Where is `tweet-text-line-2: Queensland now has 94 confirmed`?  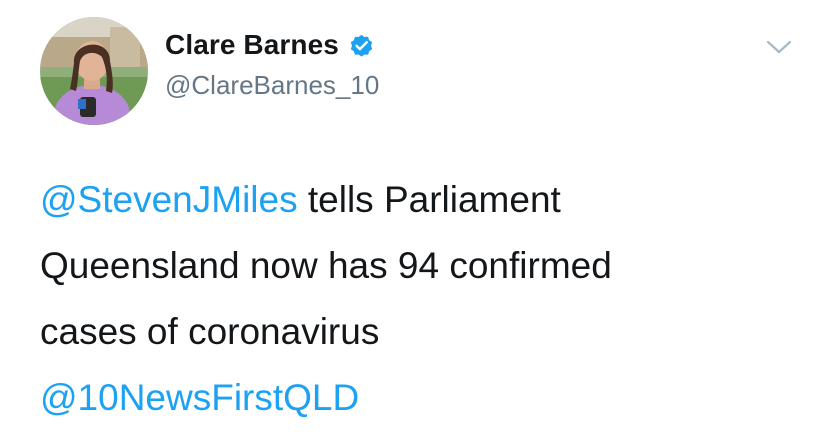
tweet-text-line-2: Queensland now has 94 confirmed is located at coordinates (326, 265).